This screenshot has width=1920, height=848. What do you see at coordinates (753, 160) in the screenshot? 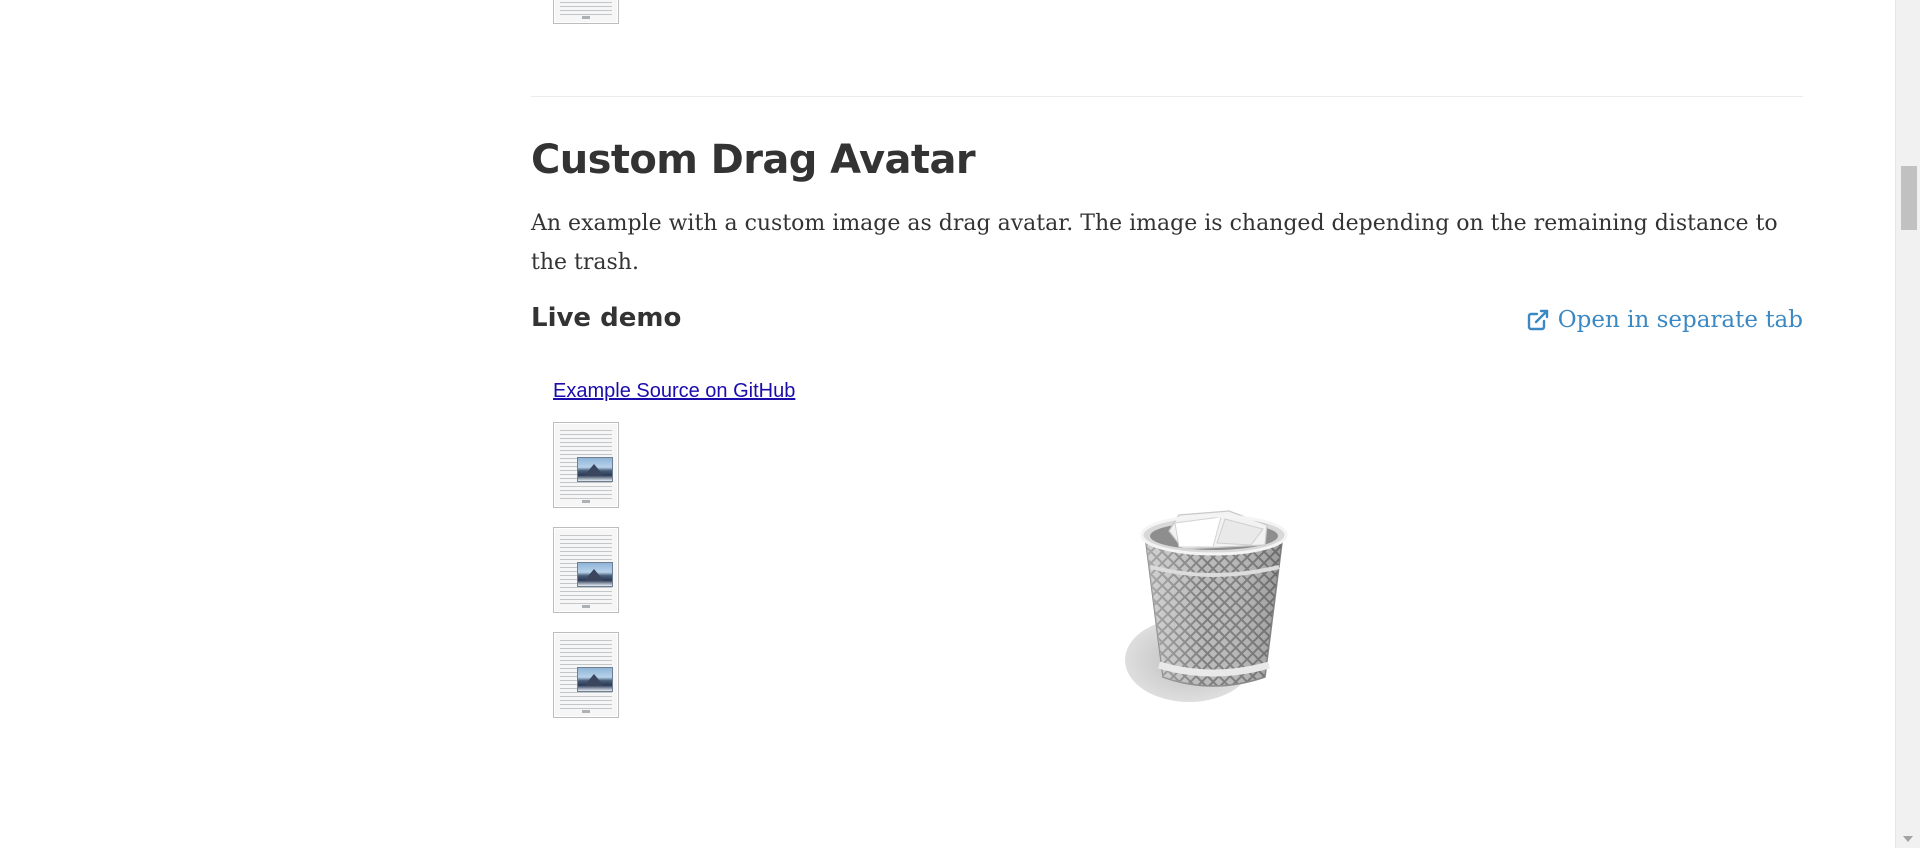
I see `section-title: Custom Drag Avatar` at bounding box center [753, 160].